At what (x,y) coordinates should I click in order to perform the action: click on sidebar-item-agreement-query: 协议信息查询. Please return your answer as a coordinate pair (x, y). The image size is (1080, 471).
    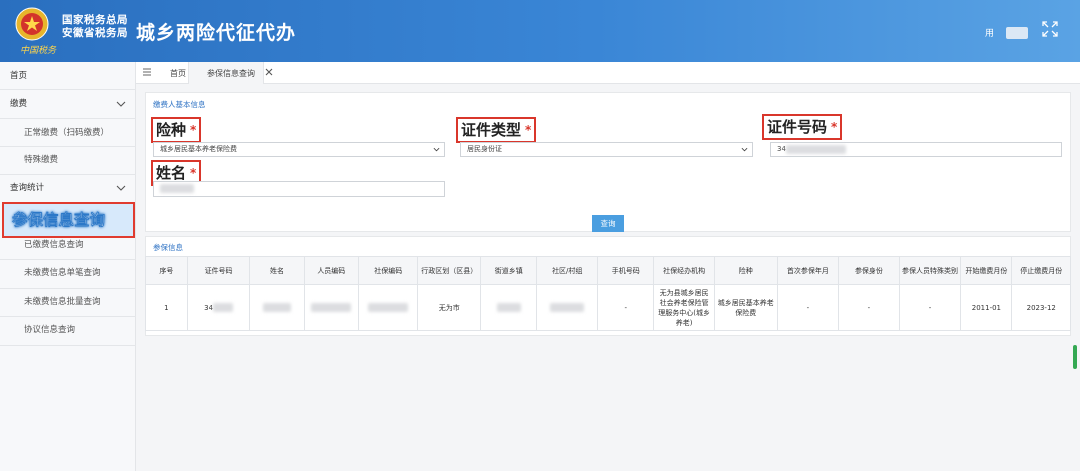
    Looking at the image, I should click on (68, 330).